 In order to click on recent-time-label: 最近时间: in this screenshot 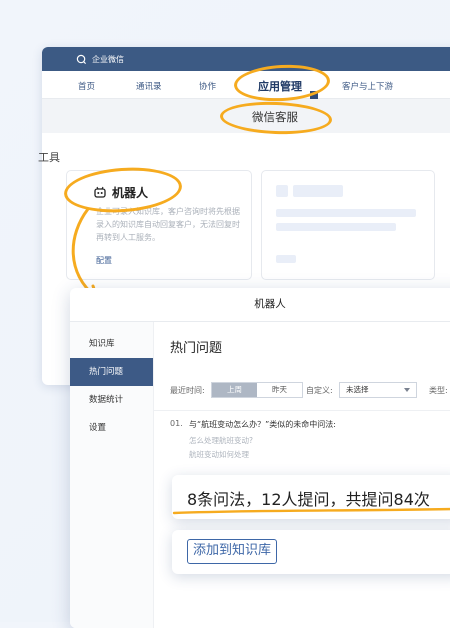, I will do `click(187, 390)`.